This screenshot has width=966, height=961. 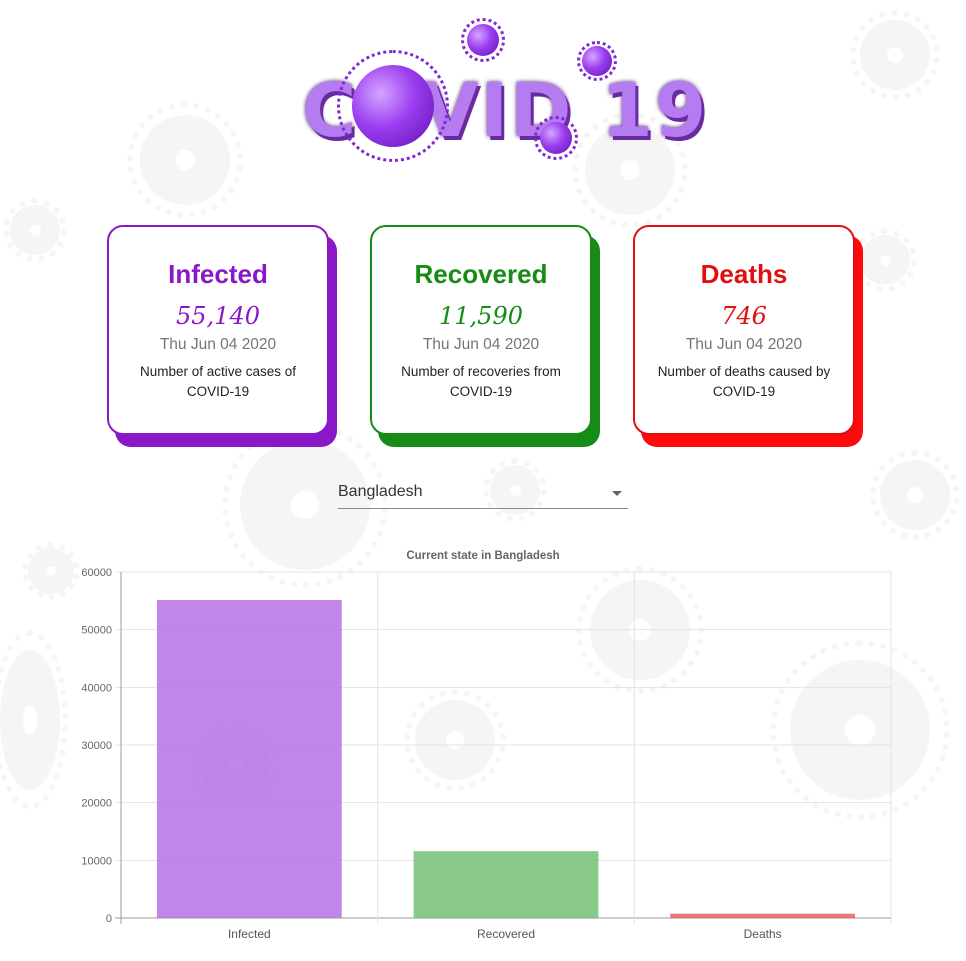 What do you see at coordinates (506, 934) in the screenshot?
I see `x-tick-label: Recovered` at bounding box center [506, 934].